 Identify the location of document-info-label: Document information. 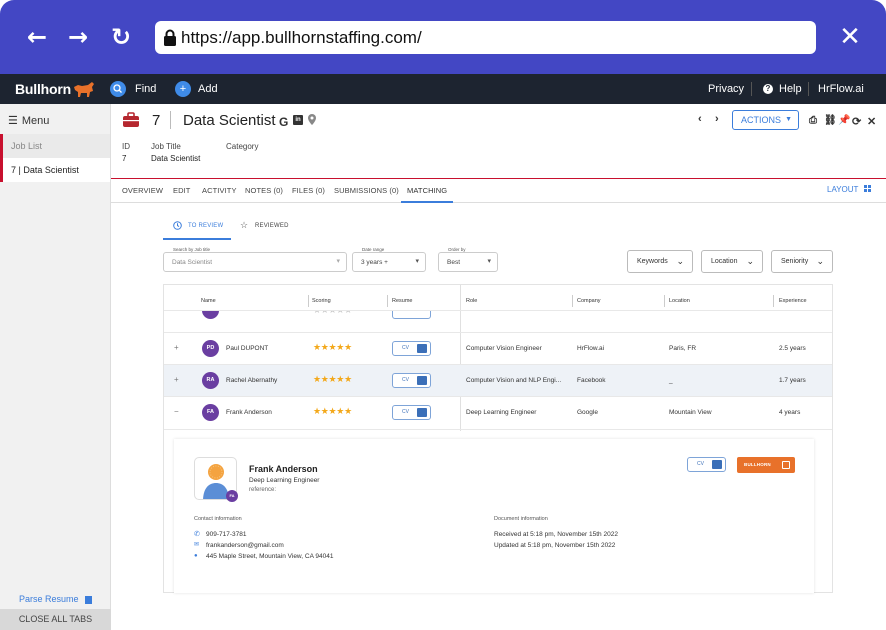
(521, 519).